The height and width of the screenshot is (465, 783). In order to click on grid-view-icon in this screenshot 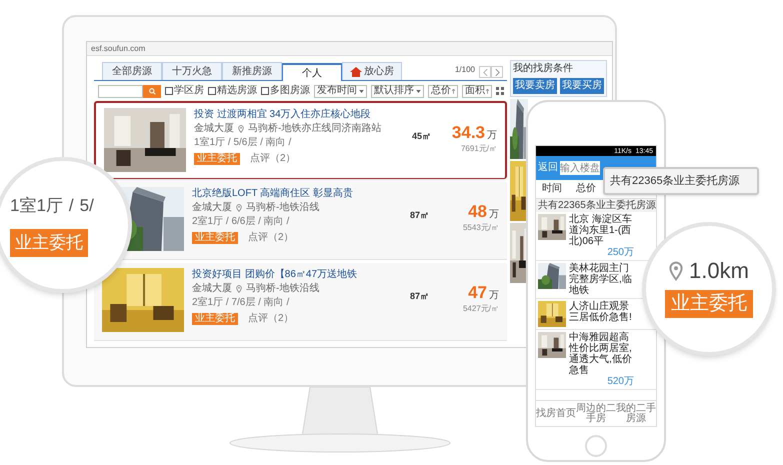, I will do `click(500, 91)`.